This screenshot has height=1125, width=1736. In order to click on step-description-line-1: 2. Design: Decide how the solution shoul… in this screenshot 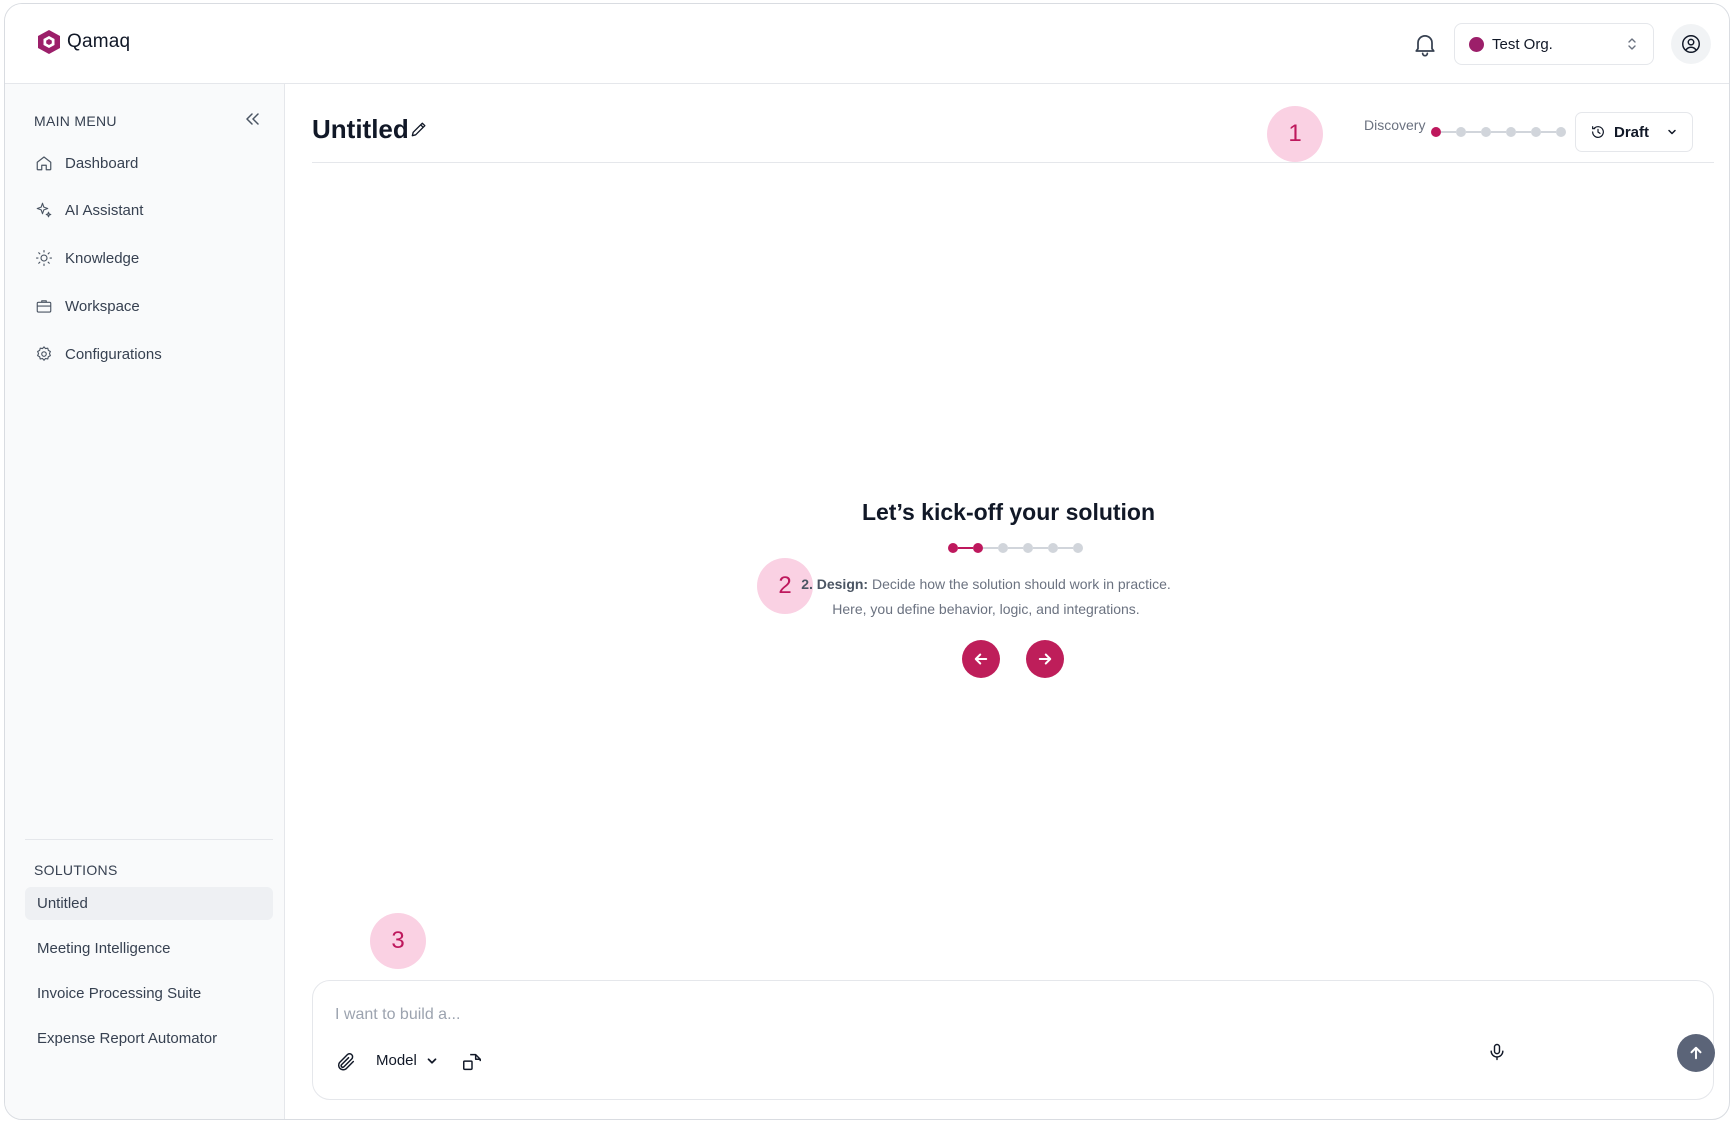, I will do `click(986, 584)`.